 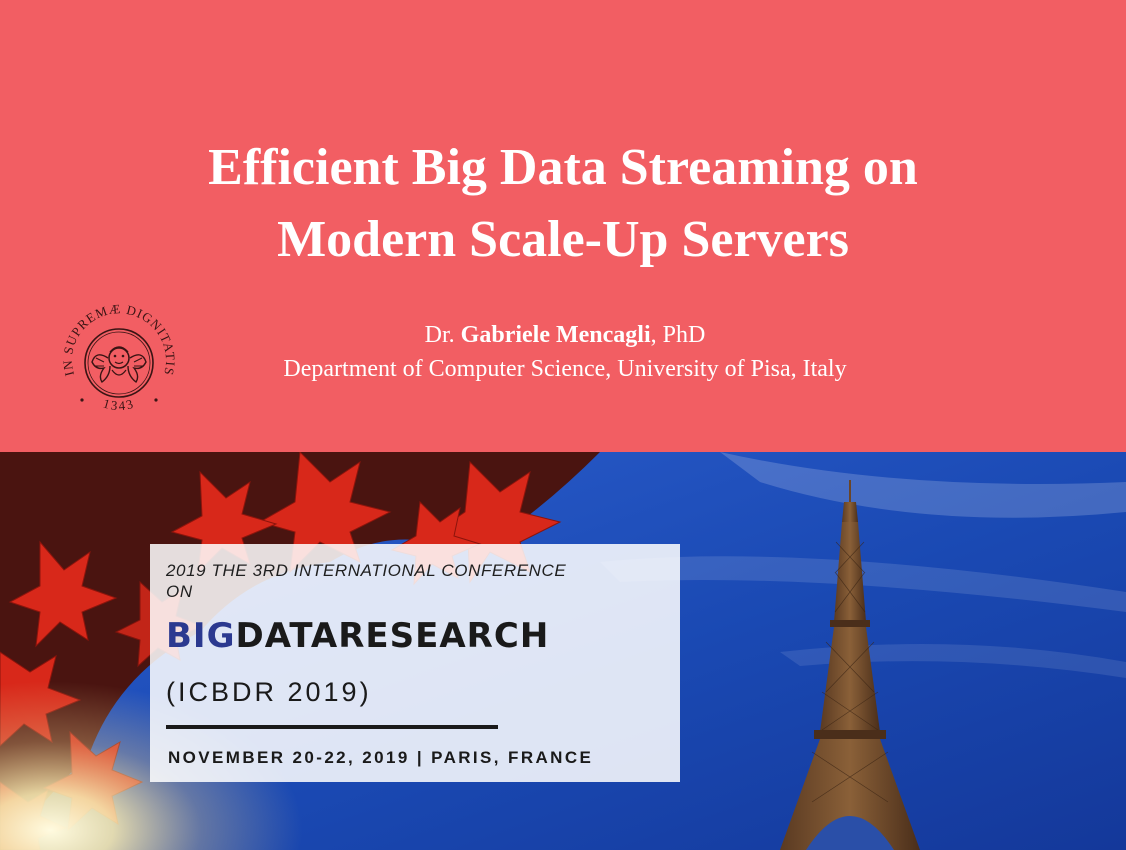 I want to click on seal-year: 1343, so click(x=117, y=405).